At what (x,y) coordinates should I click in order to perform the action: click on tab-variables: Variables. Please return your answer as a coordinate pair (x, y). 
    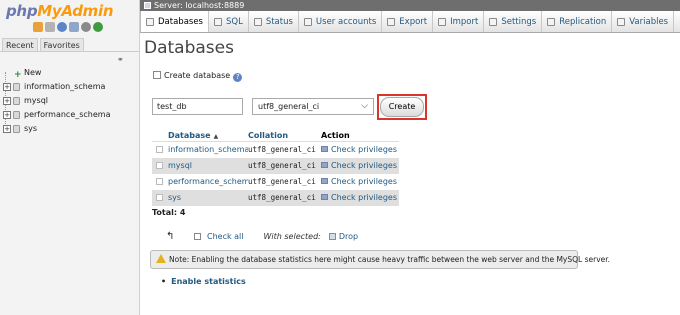
    Looking at the image, I should click on (643, 21).